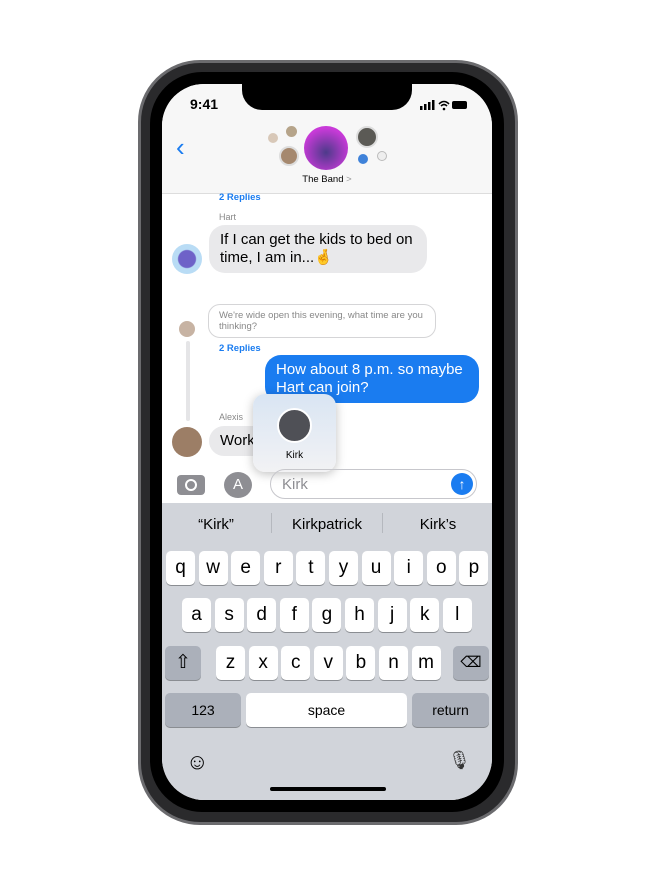 The height and width of the screenshot is (885, 653). I want to click on suggestion: Kirk’s, so click(438, 524).